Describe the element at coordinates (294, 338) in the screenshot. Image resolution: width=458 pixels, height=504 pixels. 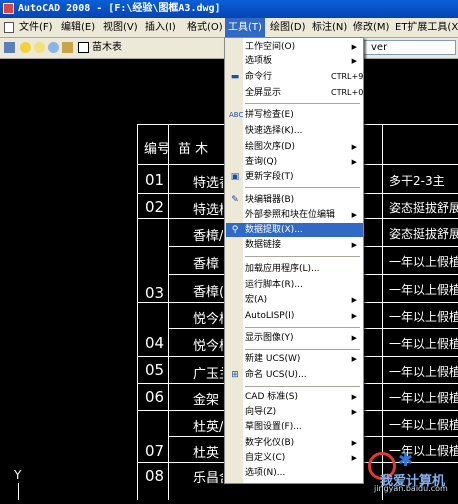
I see `menu-item-display-image: 显示图像(Y) ▶` at that location.